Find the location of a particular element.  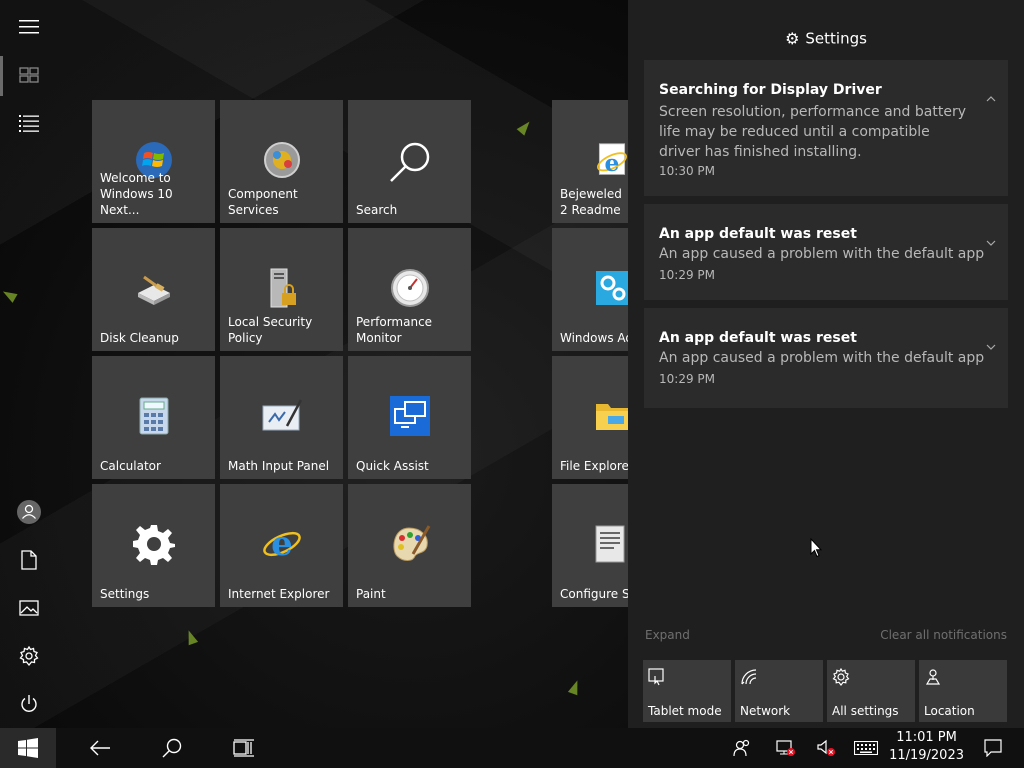

power-icon is located at coordinates (29, 703).